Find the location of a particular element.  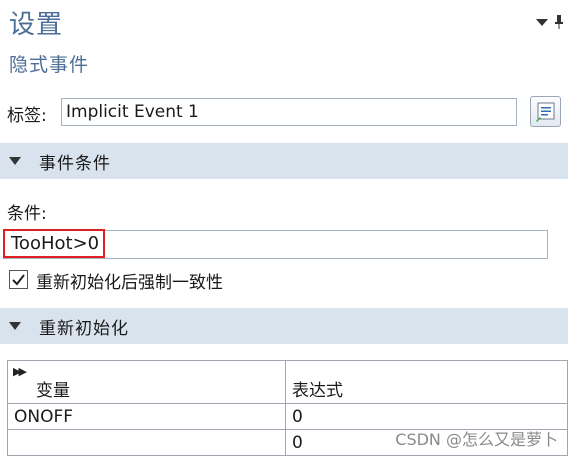

label-edit-button is located at coordinates (545, 111).